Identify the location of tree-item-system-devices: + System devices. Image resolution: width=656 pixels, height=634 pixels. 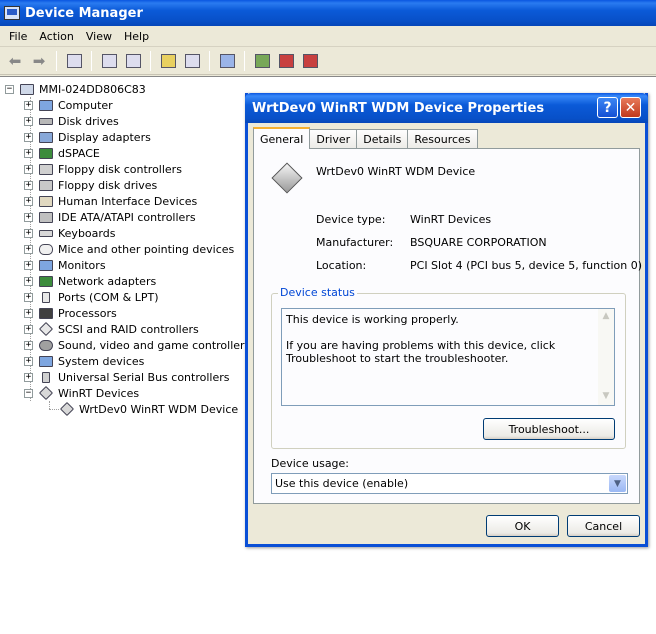
(84, 361).